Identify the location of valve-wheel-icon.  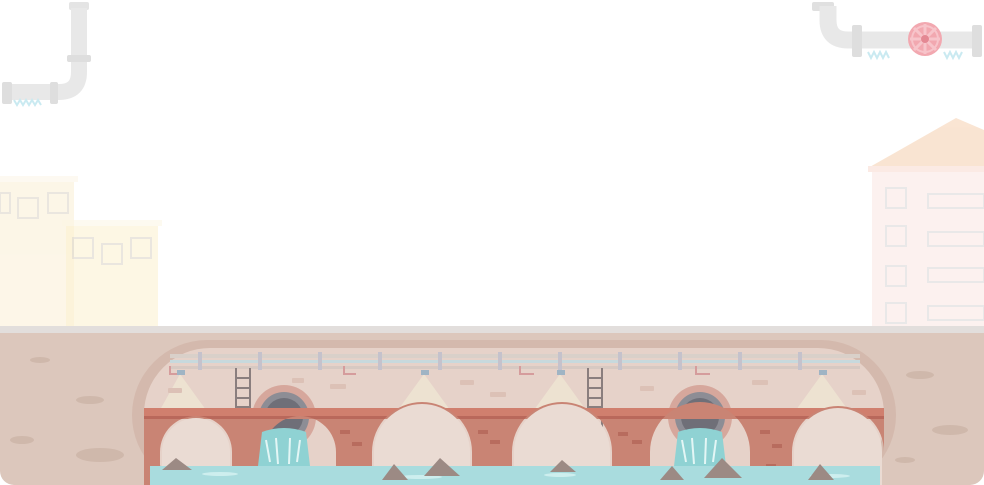
(925, 39).